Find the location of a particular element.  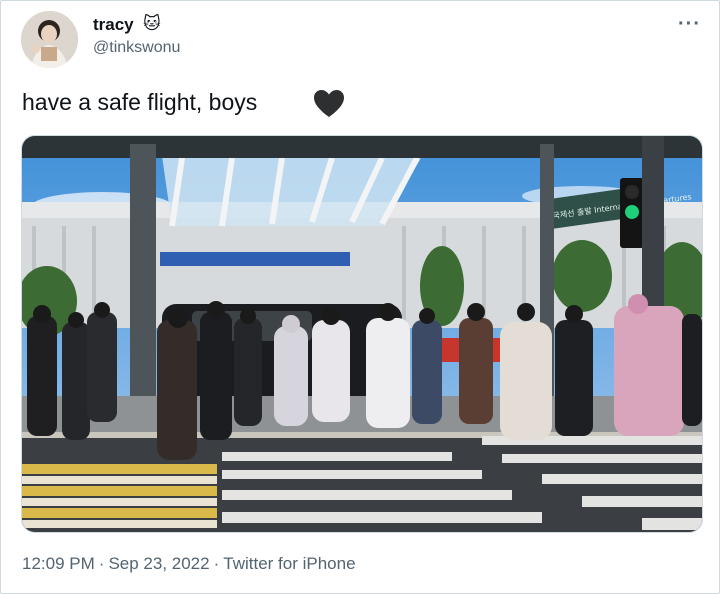

user-handle: @tinkswonu is located at coordinates (136, 48).